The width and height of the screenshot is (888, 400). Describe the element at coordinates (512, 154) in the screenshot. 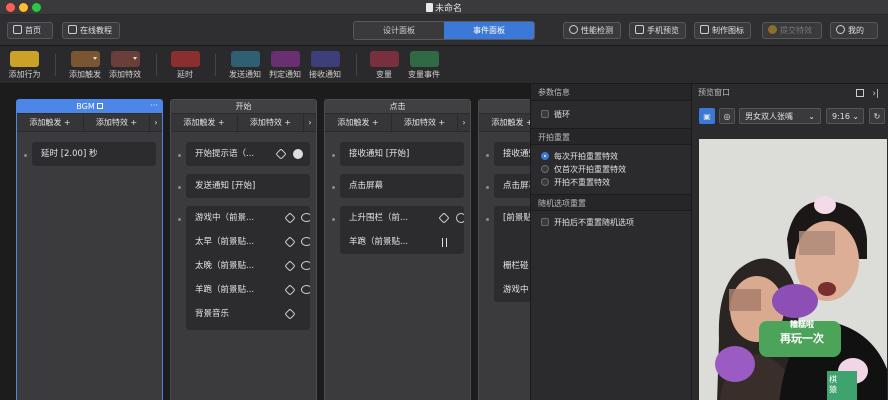

I see `action-card: 接收通知` at that location.